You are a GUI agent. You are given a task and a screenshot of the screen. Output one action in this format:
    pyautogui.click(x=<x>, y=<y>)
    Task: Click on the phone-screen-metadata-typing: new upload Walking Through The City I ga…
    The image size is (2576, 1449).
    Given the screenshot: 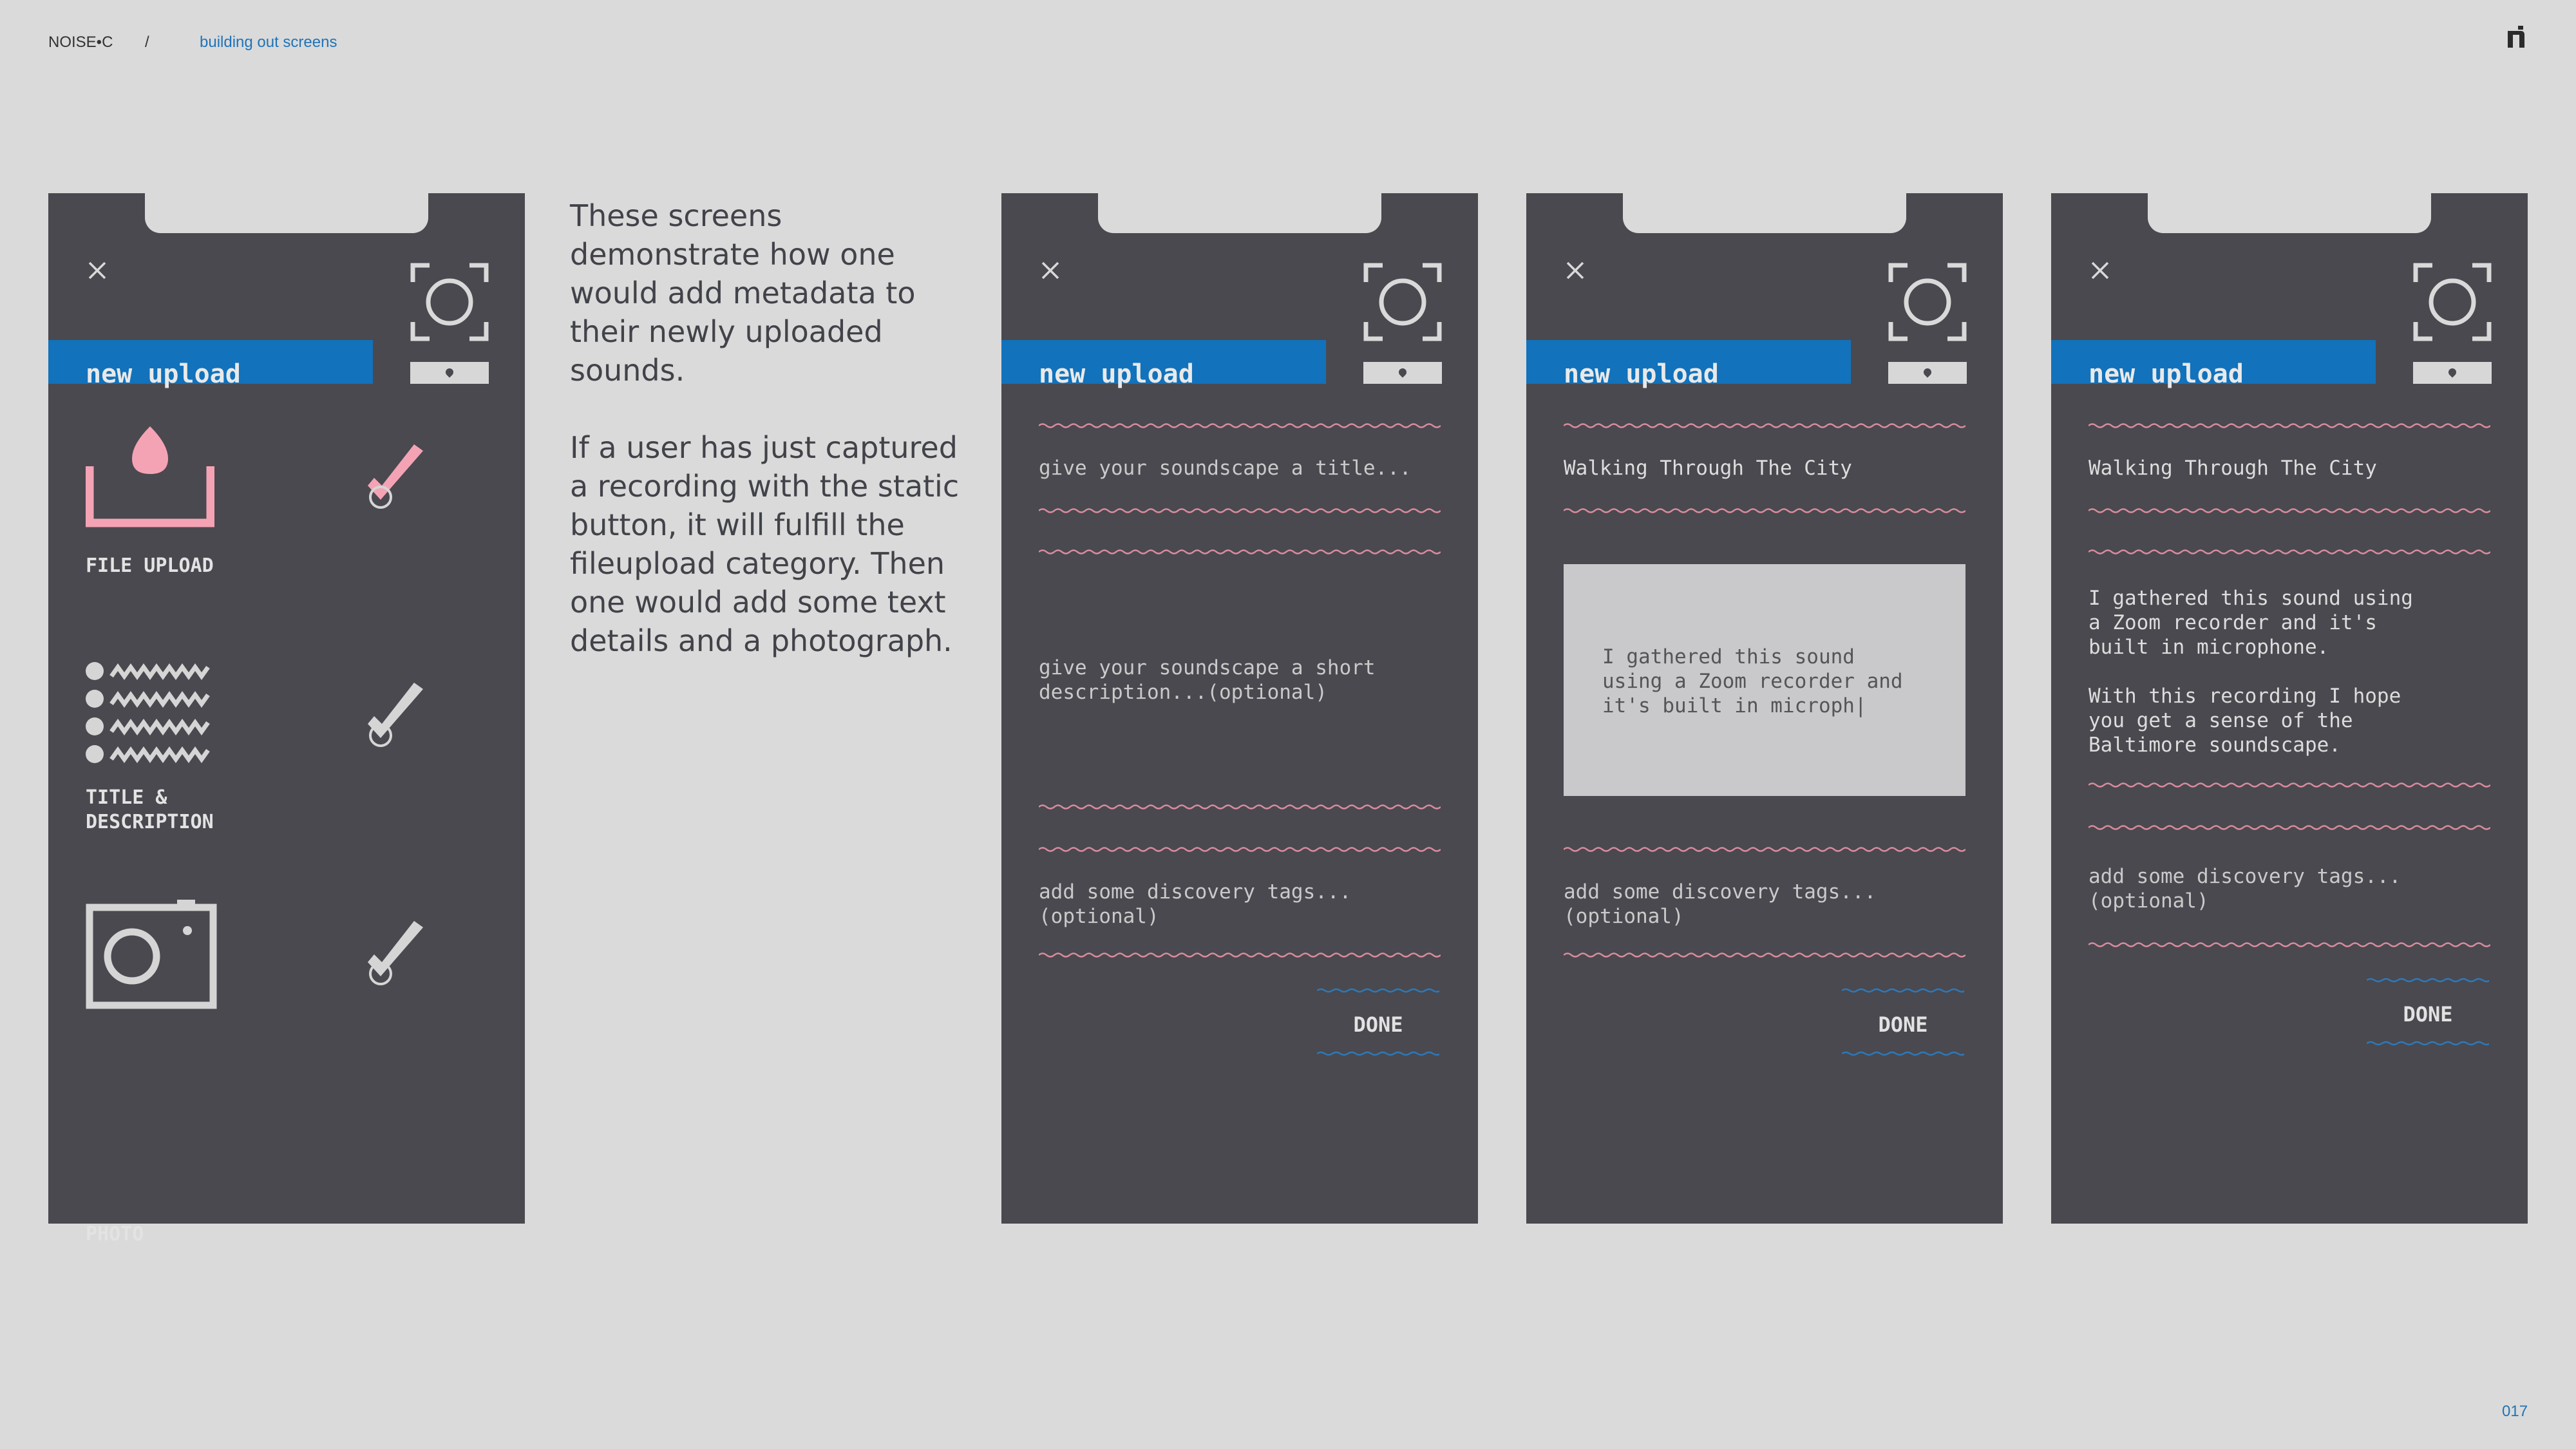 What is the action you would take?
    pyautogui.click(x=1764, y=709)
    